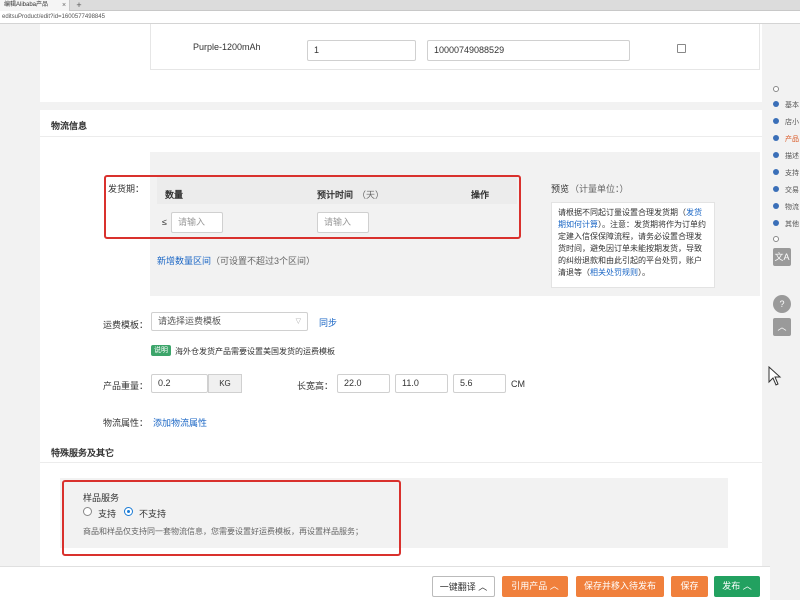 This screenshot has height=600, width=800. I want to click on variant-card: Purple-1200mAh 1 10000749088529, so click(401, 63).